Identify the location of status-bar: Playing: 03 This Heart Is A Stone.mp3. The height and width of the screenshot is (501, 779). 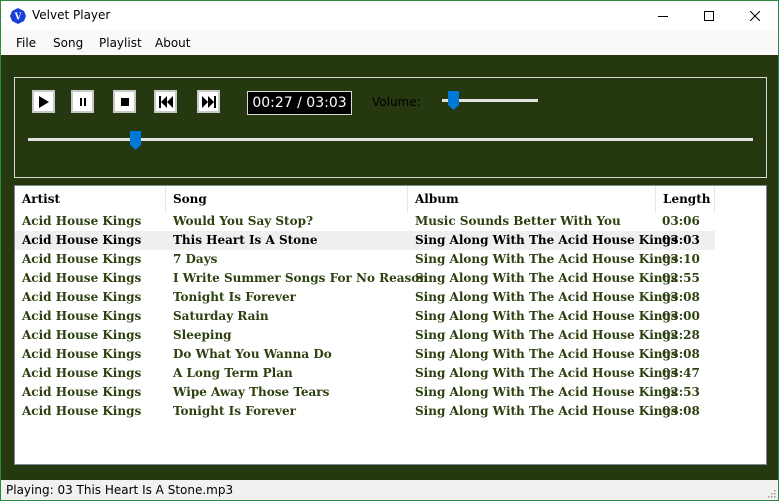
(389, 490).